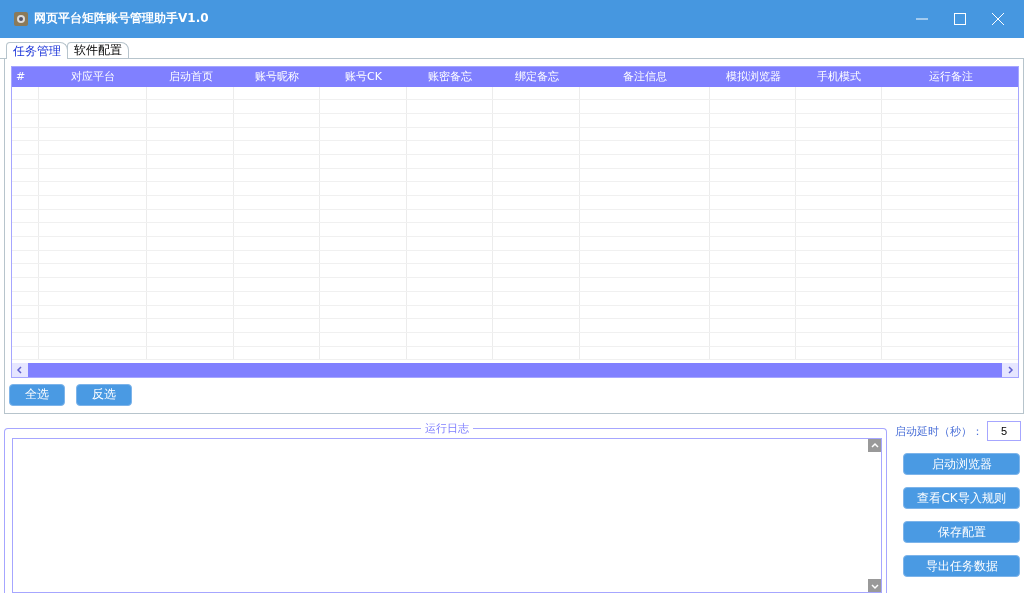  Describe the element at coordinates (960, 18) in the screenshot. I see `maximize-icon` at that location.